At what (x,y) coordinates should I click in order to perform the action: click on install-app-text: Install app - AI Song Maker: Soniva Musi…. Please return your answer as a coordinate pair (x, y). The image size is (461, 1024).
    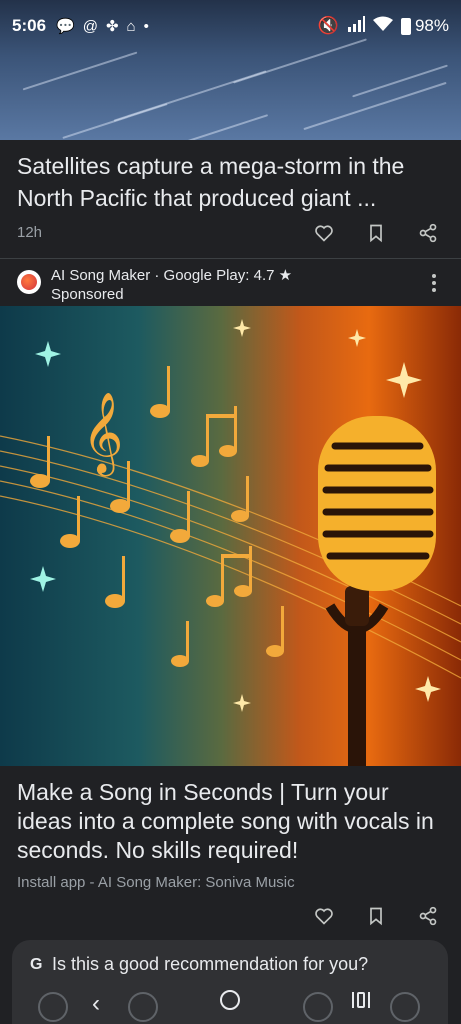
    Looking at the image, I should click on (156, 882).